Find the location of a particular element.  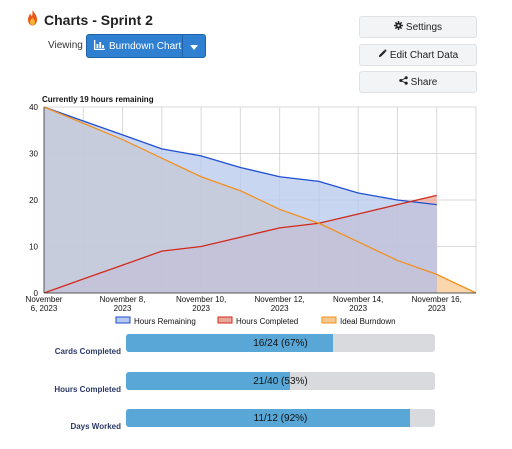

progress-text: 21/40 (53%) is located at coordinates (280, 381).